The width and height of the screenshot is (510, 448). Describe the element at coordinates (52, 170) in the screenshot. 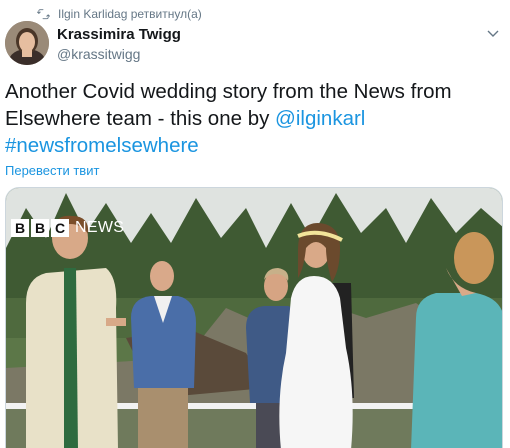

I see `translate-link: Перевести твит` at that location.